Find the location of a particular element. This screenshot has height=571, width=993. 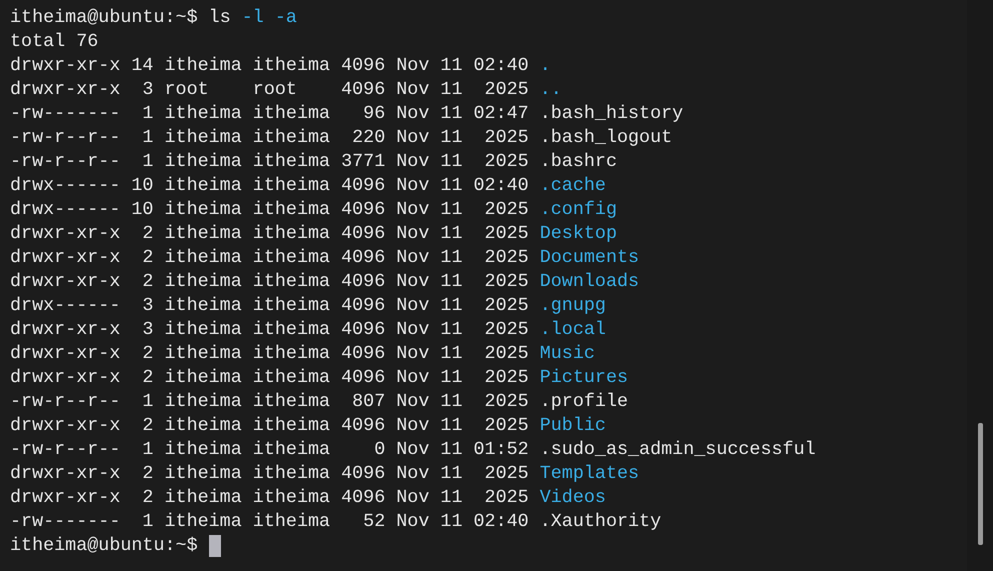

command-arguments: -l -a is located at coordinates (269, 18).